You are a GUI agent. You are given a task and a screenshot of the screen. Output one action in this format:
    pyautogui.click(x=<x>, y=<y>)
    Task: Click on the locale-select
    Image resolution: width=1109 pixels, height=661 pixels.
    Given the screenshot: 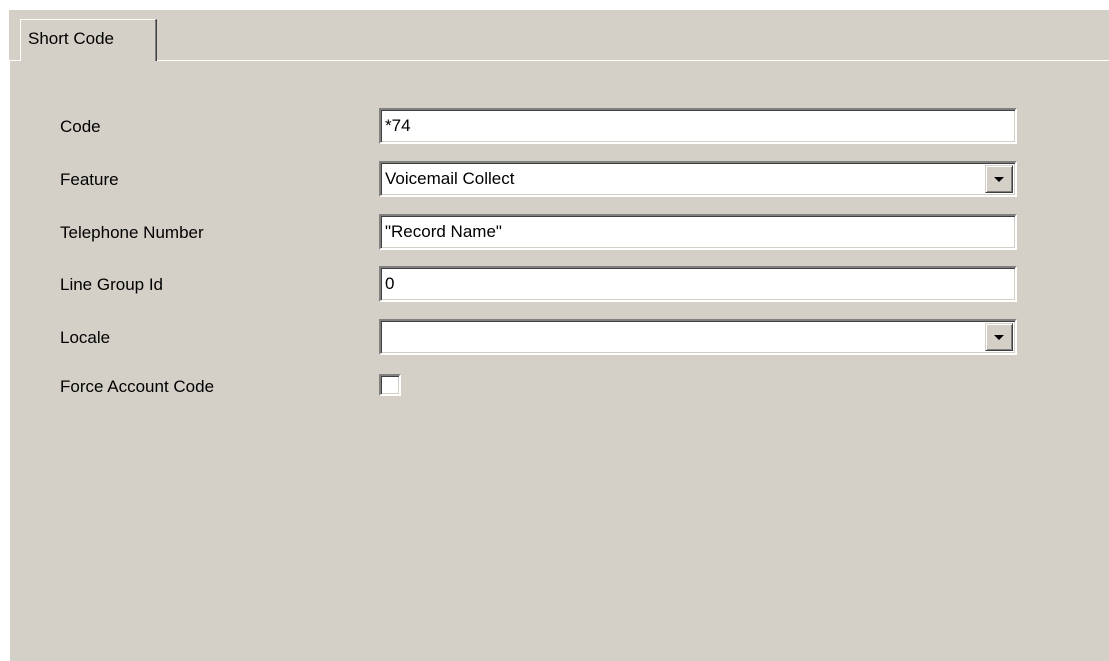 What is the action you would take?
    pyautogui.click(x=698, y=337)
    